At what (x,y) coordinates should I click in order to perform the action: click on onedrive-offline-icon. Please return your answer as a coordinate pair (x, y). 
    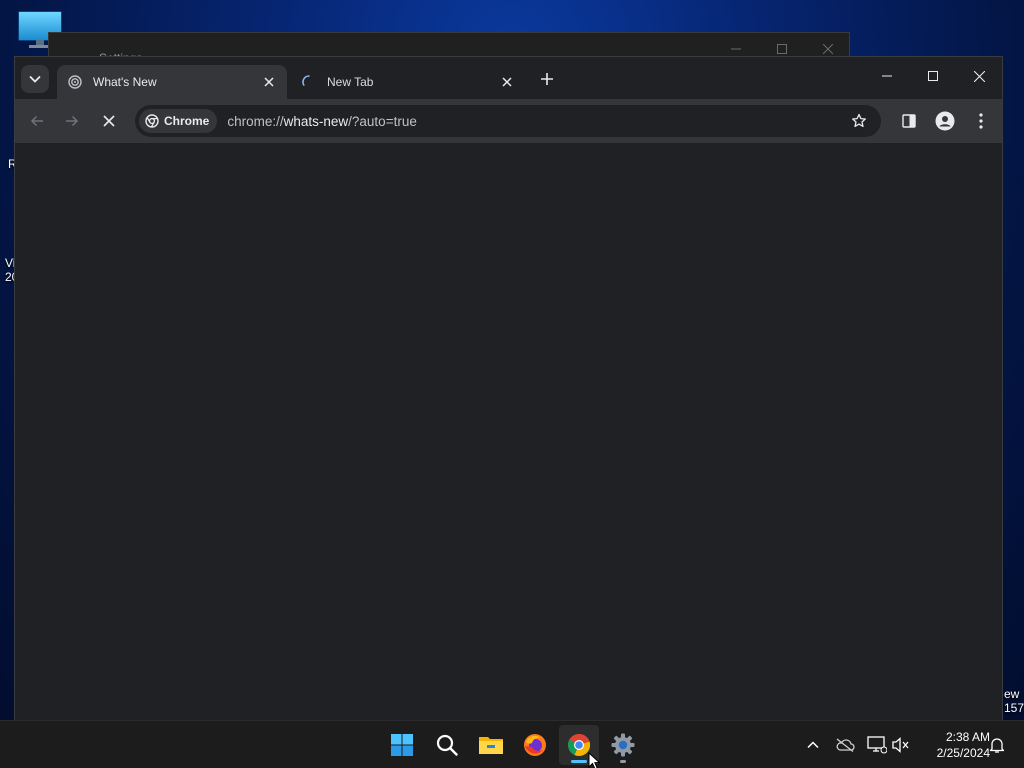
    Looking at the image, I should click on (845, 745).